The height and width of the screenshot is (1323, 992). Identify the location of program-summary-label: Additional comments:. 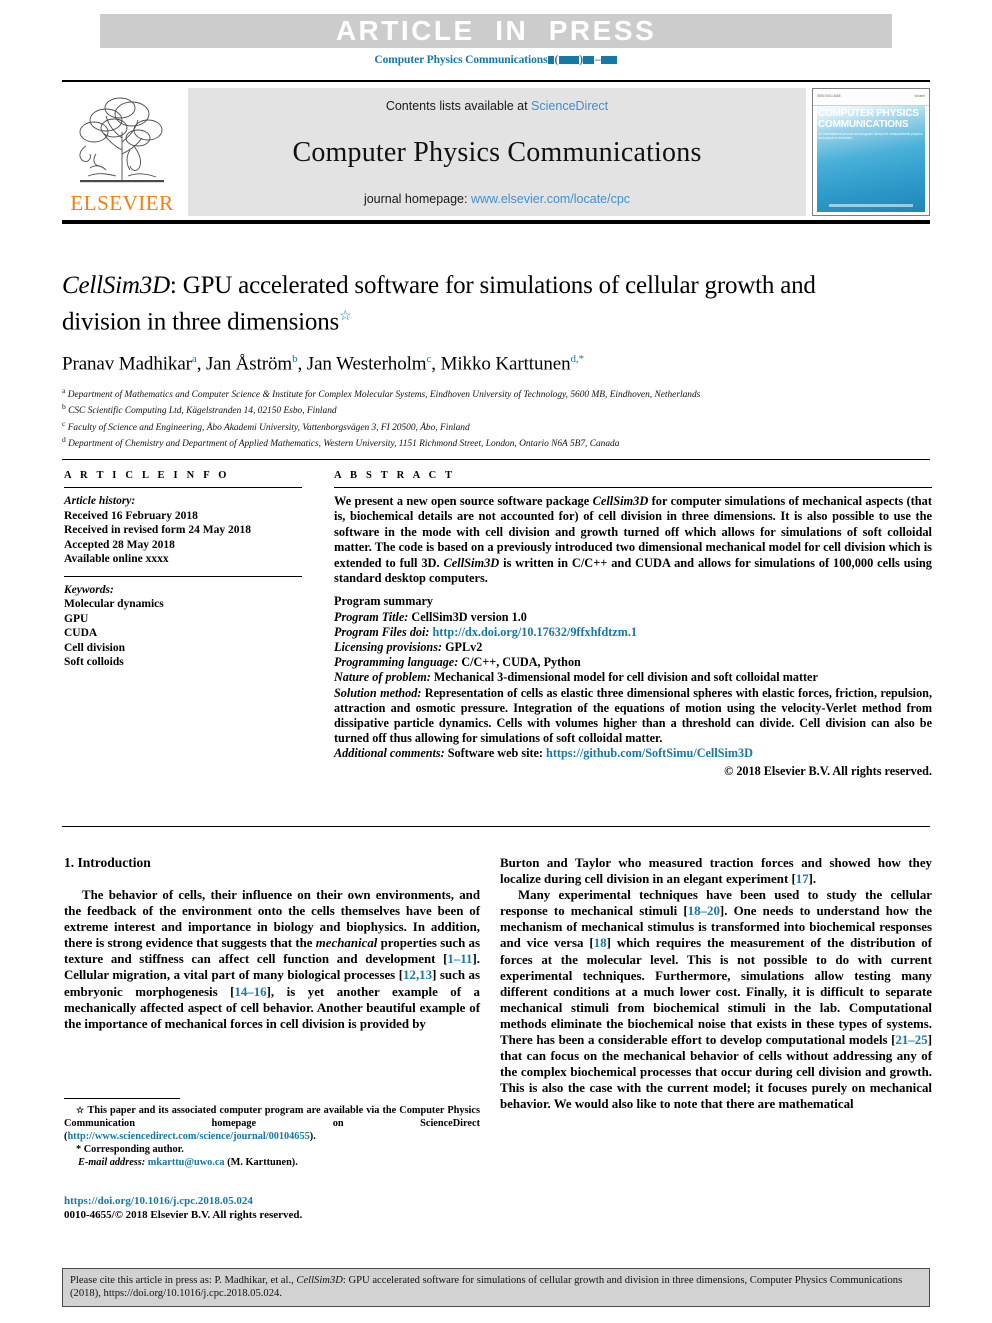
(389, 753).